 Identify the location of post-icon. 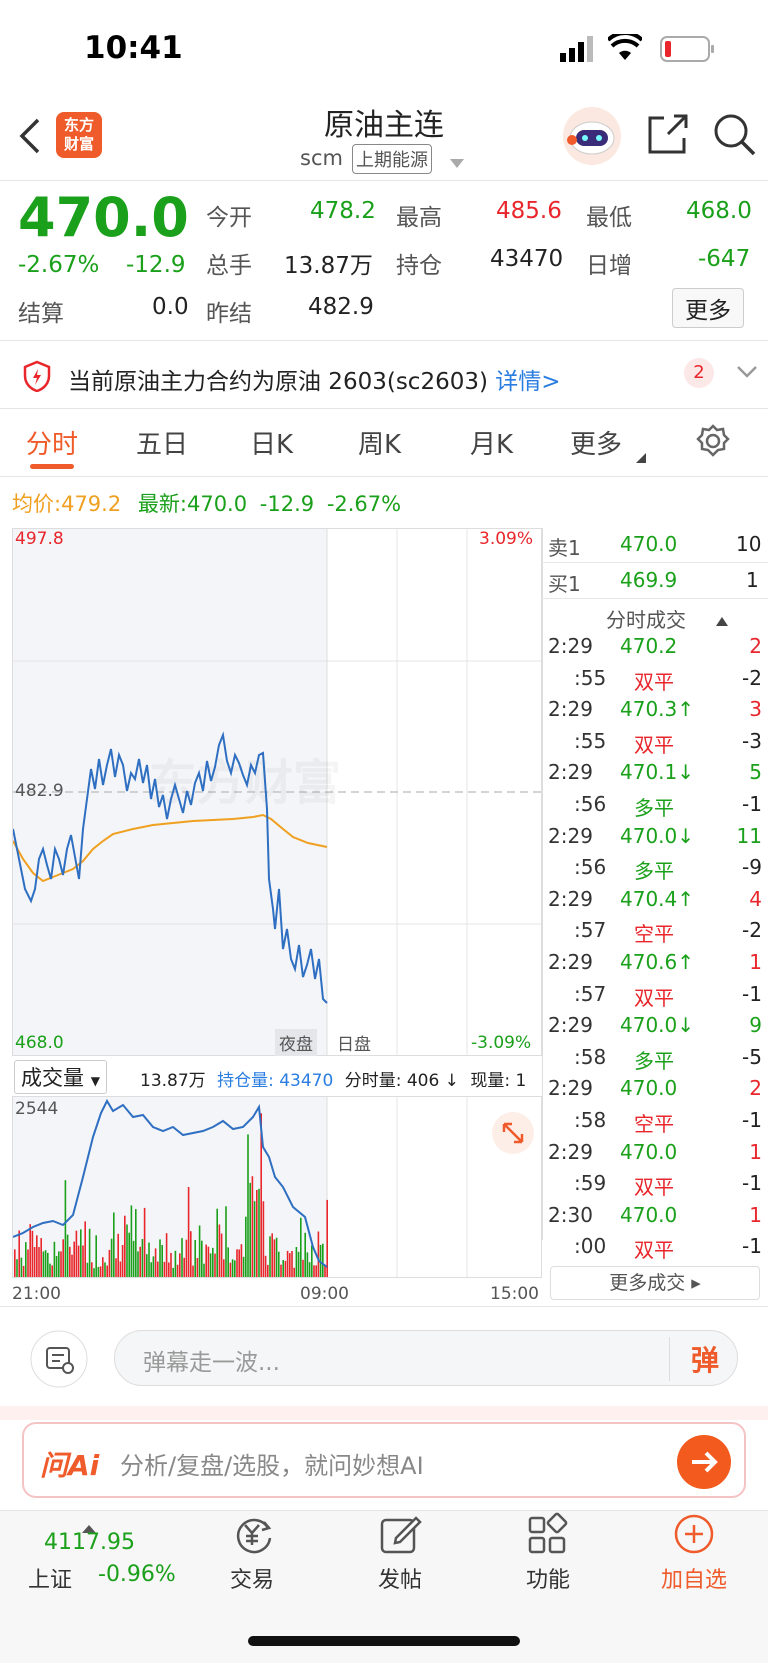
(400, 1536).